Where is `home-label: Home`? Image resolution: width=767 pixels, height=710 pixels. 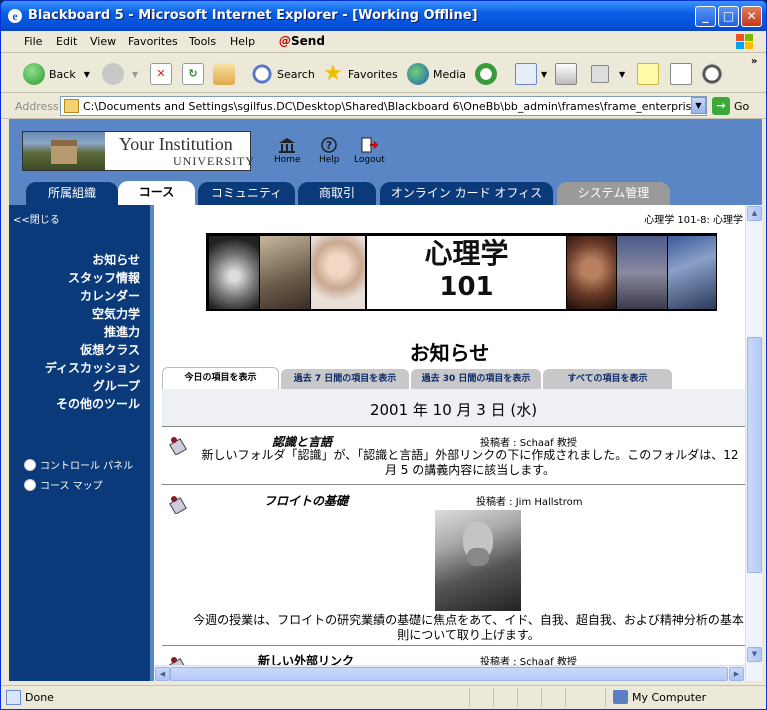
home-label: Home is located at coordinates (287, 160).